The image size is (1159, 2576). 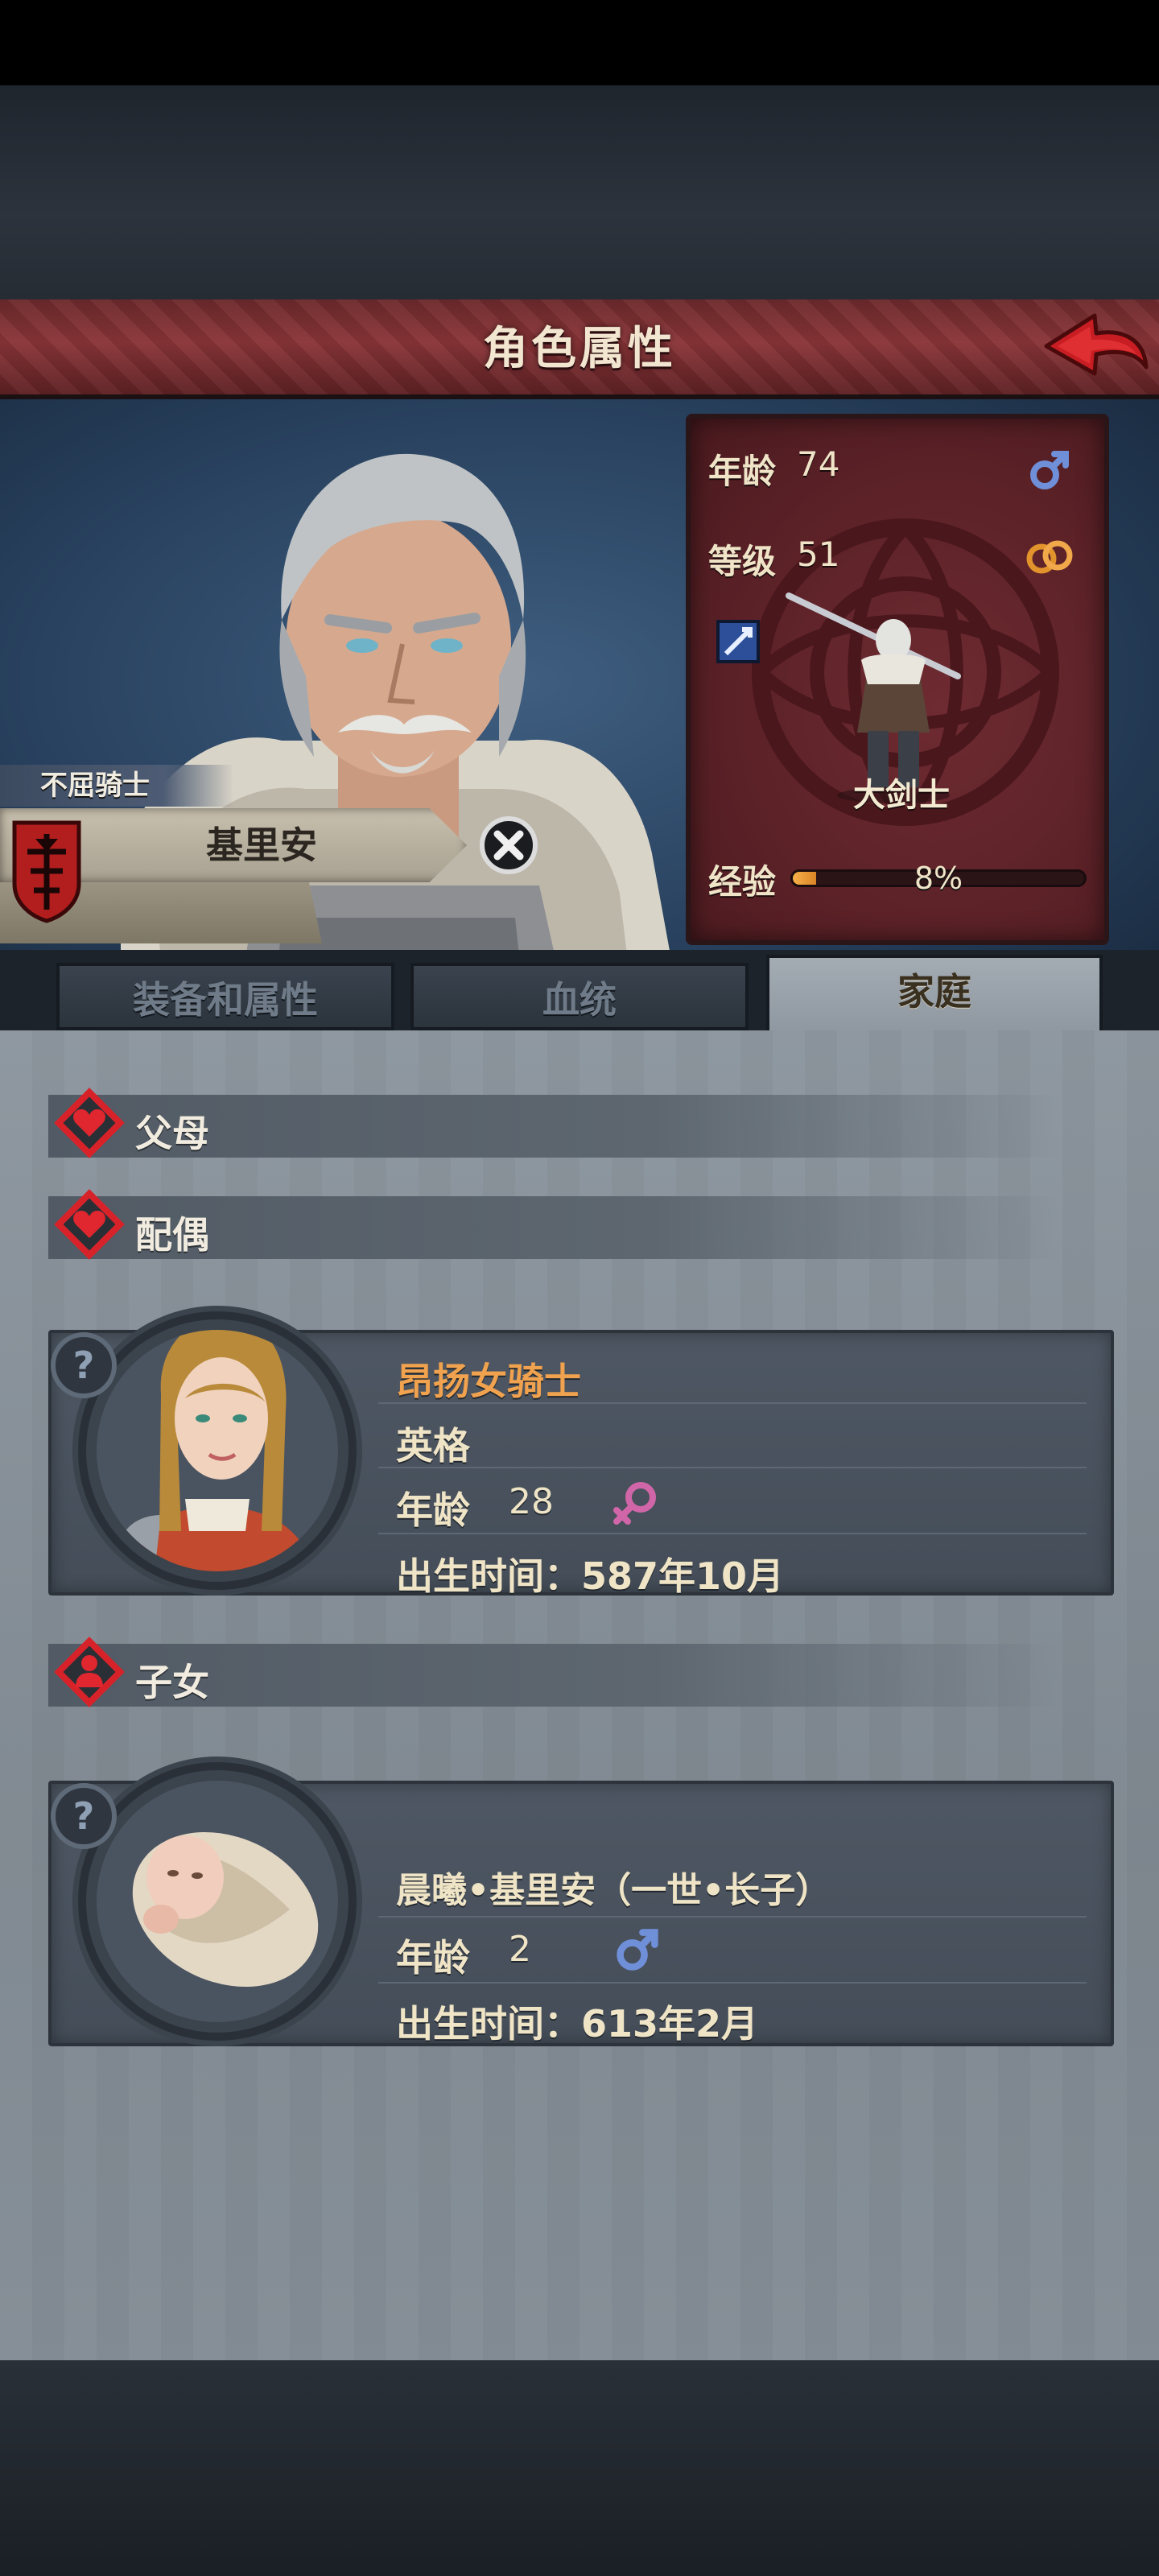 I want to click on job-name: 大剑士, so click(x=901, y=795).